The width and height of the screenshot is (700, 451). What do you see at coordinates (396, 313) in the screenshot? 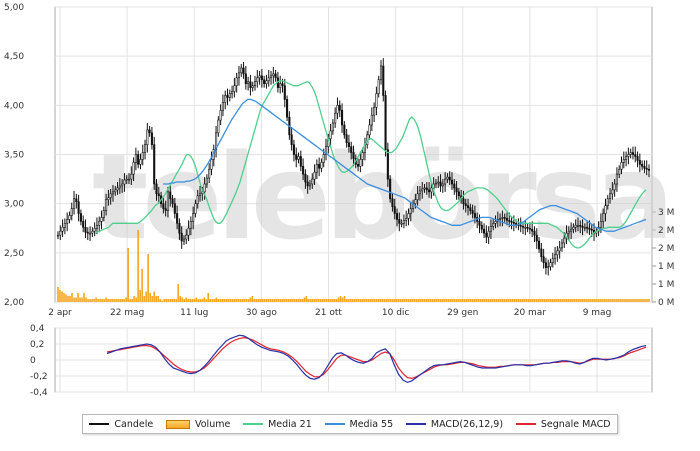
I see `date-tick-label: 10 dic` at bounding box center [396, 313].